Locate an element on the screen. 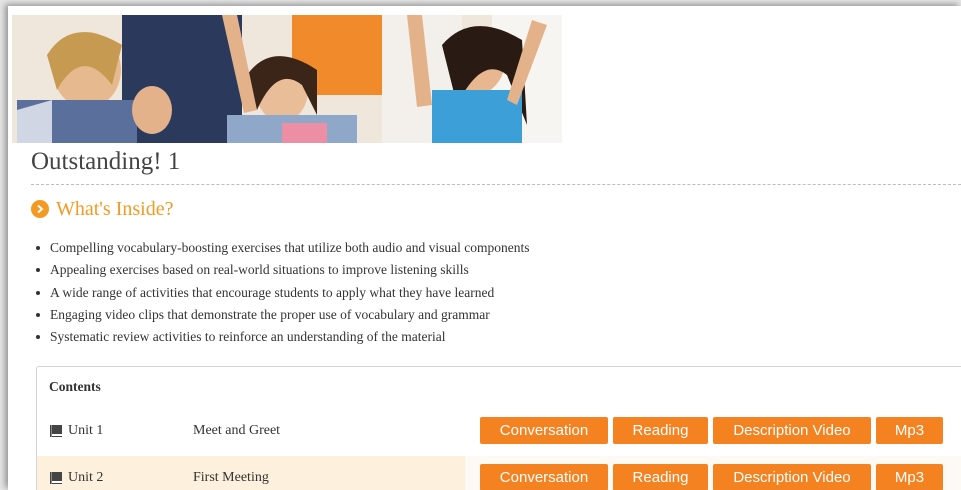  section-header: What's Inside? is located at coordinates (102, 209).